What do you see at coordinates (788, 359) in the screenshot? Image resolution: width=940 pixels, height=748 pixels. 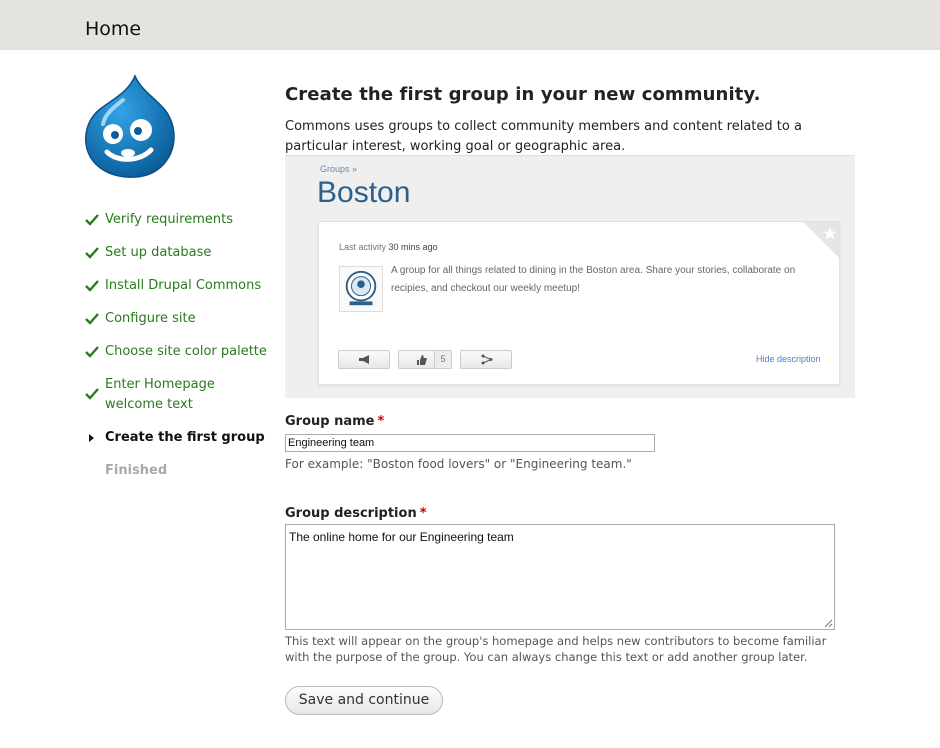 I see `preview-hide-description-link: Hide description` at bounding box center [788, 359].